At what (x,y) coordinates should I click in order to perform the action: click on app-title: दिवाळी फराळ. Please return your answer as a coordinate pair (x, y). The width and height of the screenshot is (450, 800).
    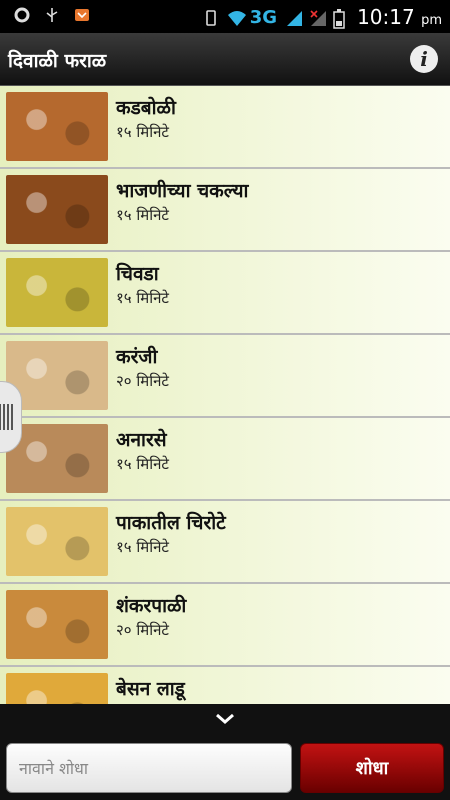
    Looking at the image, I should click on (57, 61).